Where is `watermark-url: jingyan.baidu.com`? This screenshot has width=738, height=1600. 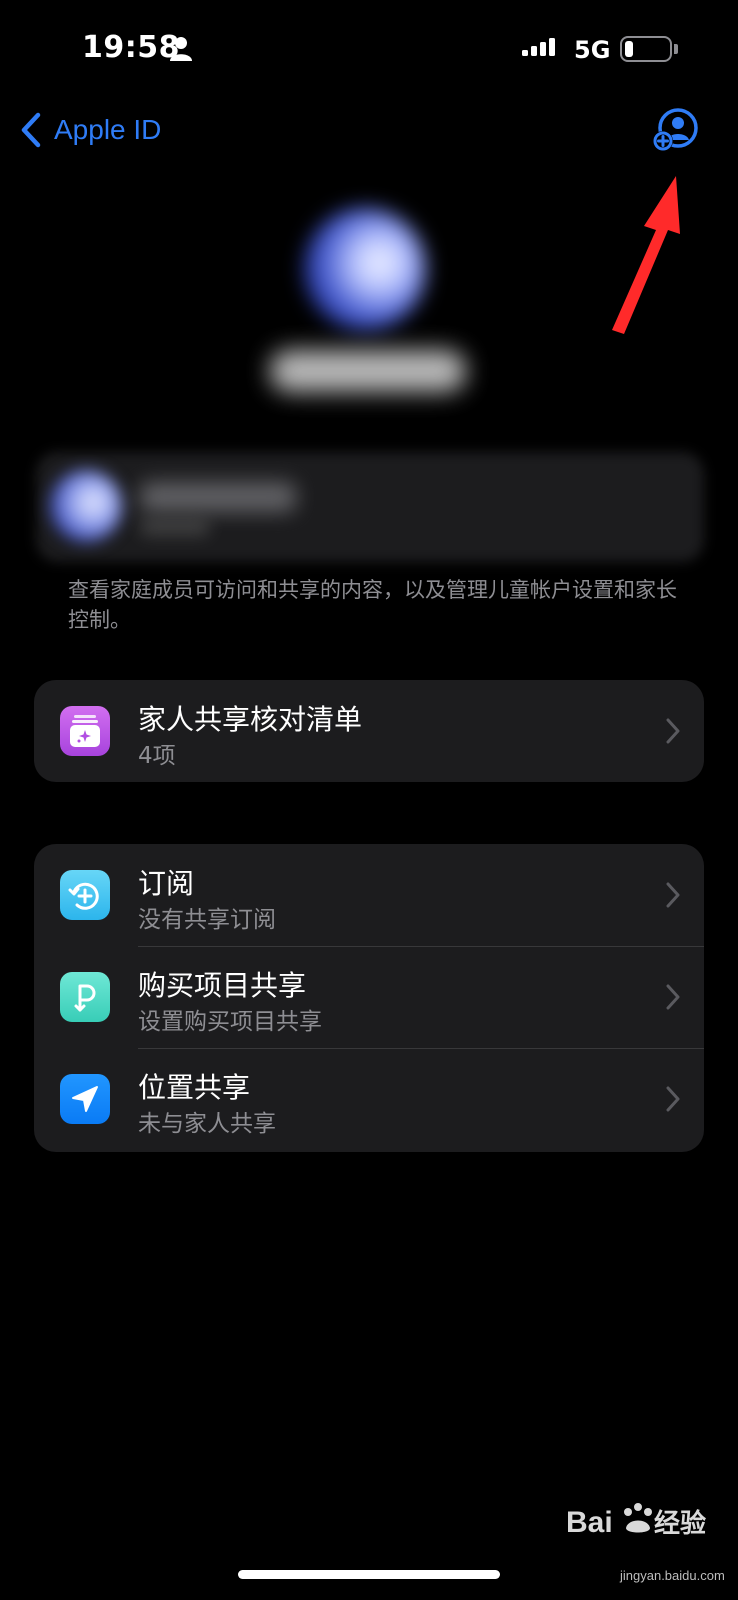
watermark-url: jingyan.baidu.com is located at coordinates (672, 1575).